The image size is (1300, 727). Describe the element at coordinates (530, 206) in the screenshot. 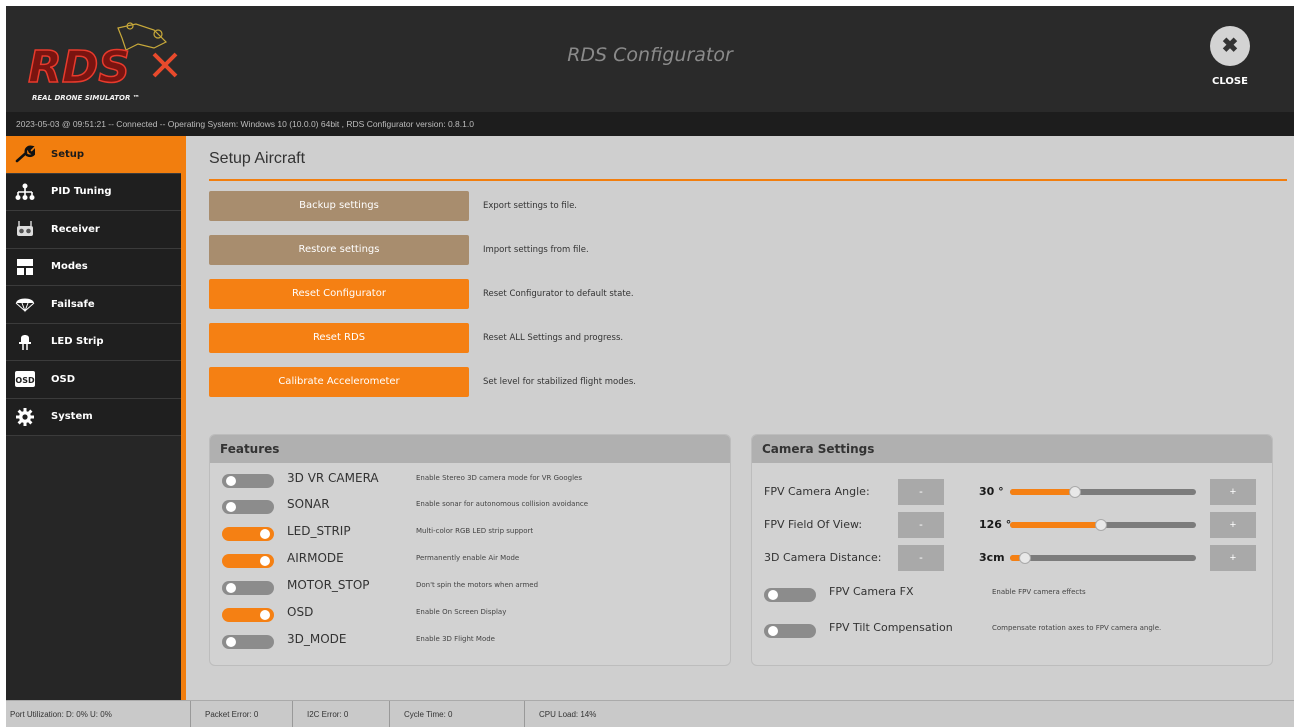

I see `backup-settings-desc: Export settings to file.` at that location.